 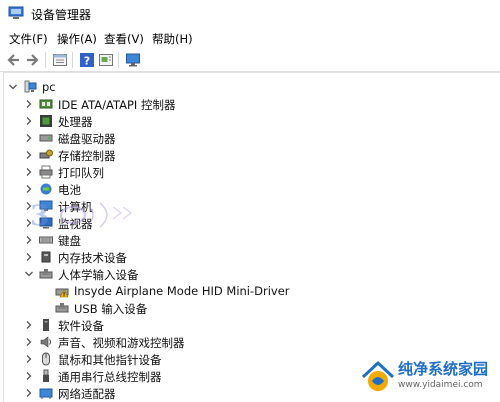 I want to click on tree-item-batteries: 电池, so click(x=249, y=189).